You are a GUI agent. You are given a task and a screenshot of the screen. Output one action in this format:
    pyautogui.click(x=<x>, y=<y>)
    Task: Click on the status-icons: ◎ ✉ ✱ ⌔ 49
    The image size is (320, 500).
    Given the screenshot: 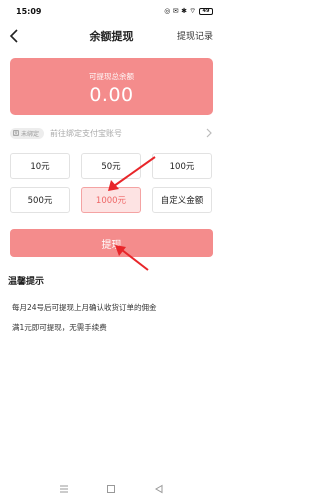 What is the action you would take?
    pyautogui.click(x=188, y=11)
    